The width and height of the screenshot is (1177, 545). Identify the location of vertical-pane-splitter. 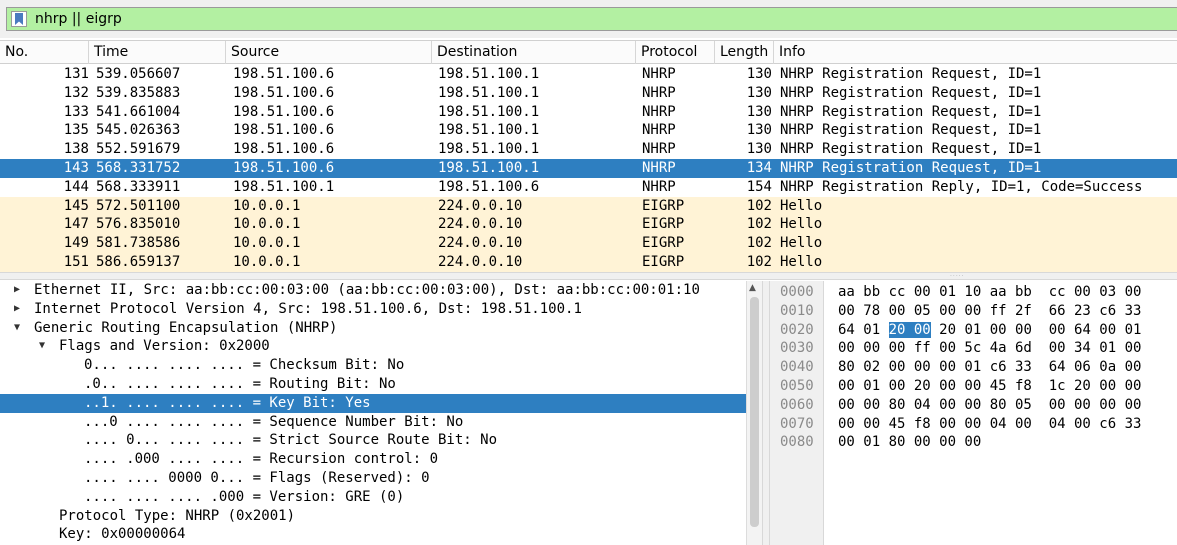
(766, 413).